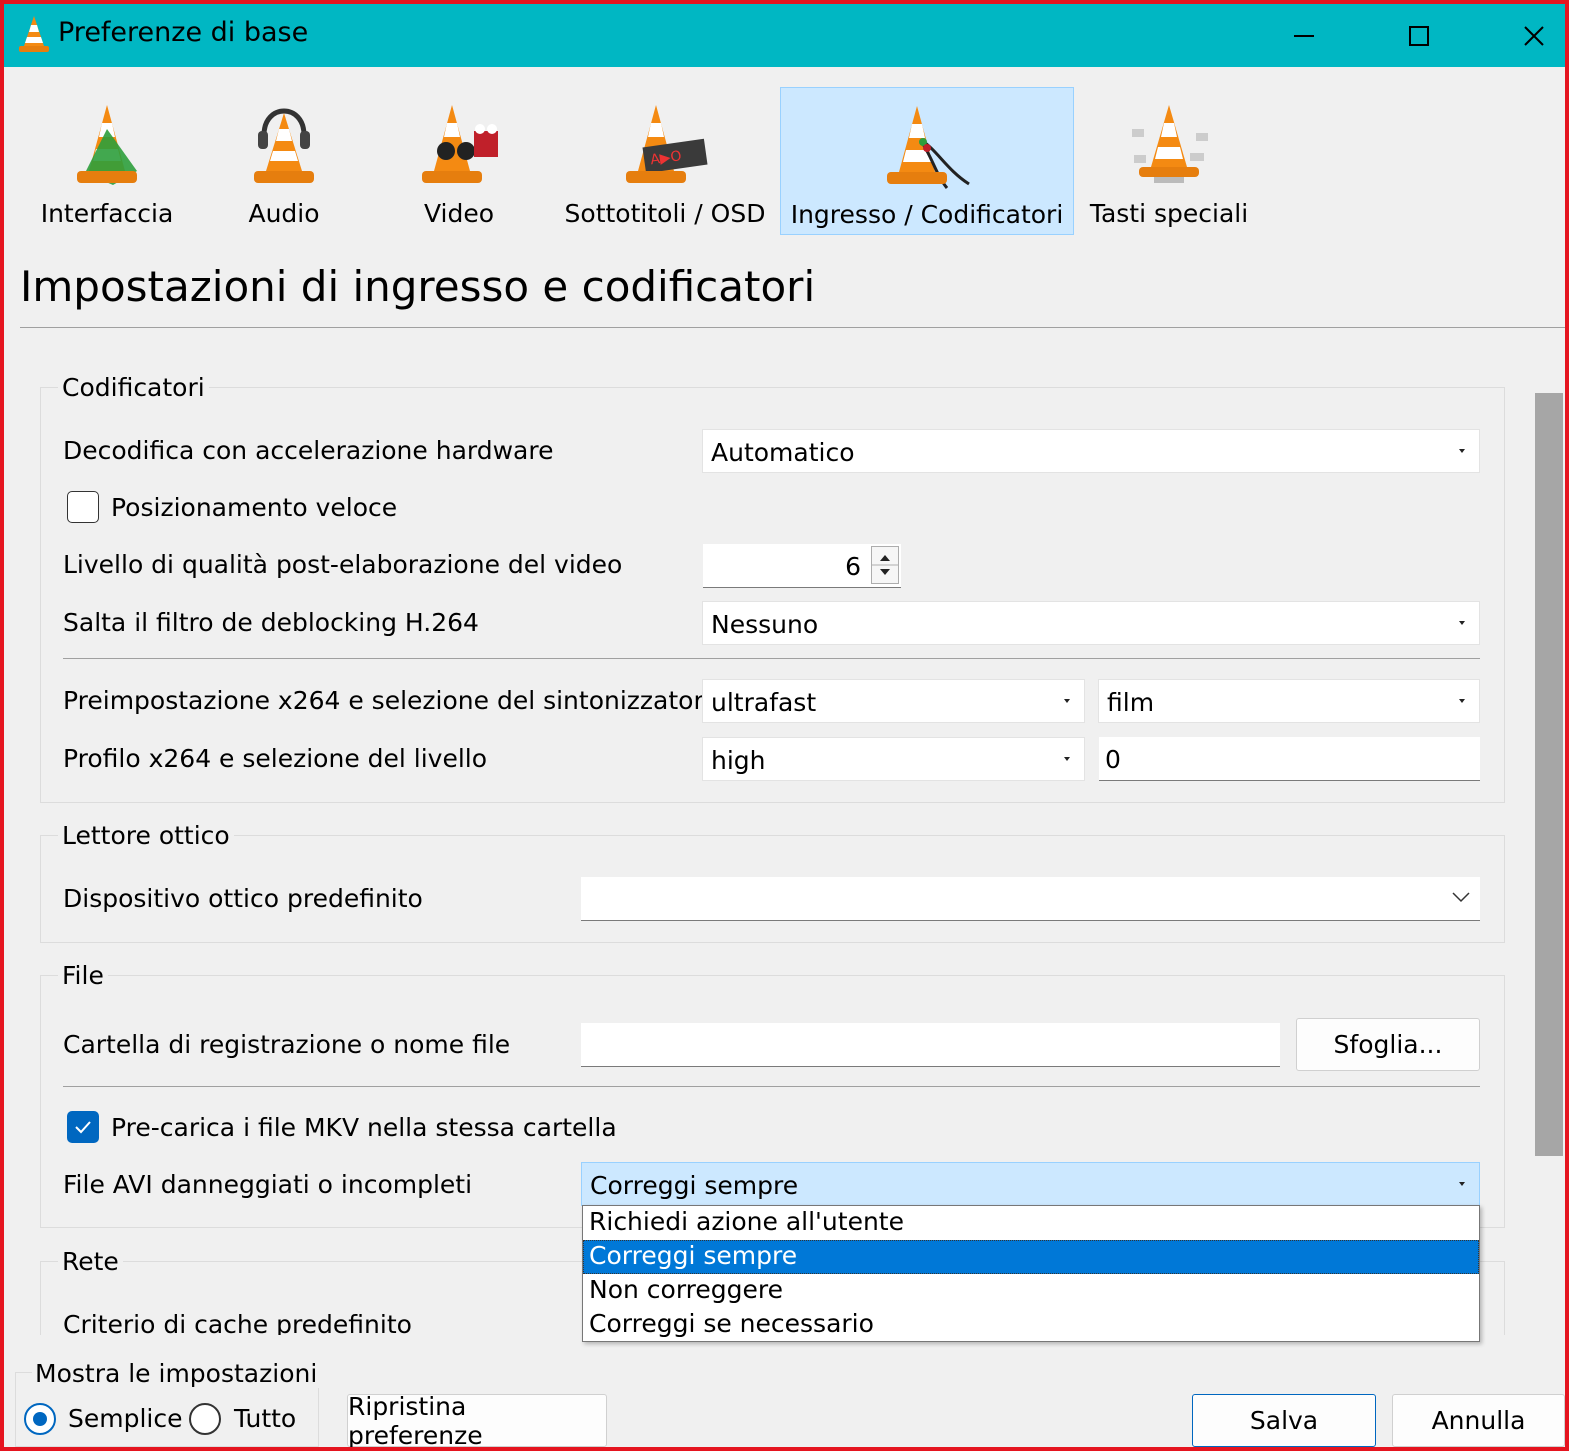  I want to click on tab-input-codecs: Ingresso / Codificatori, so click(927, 161).